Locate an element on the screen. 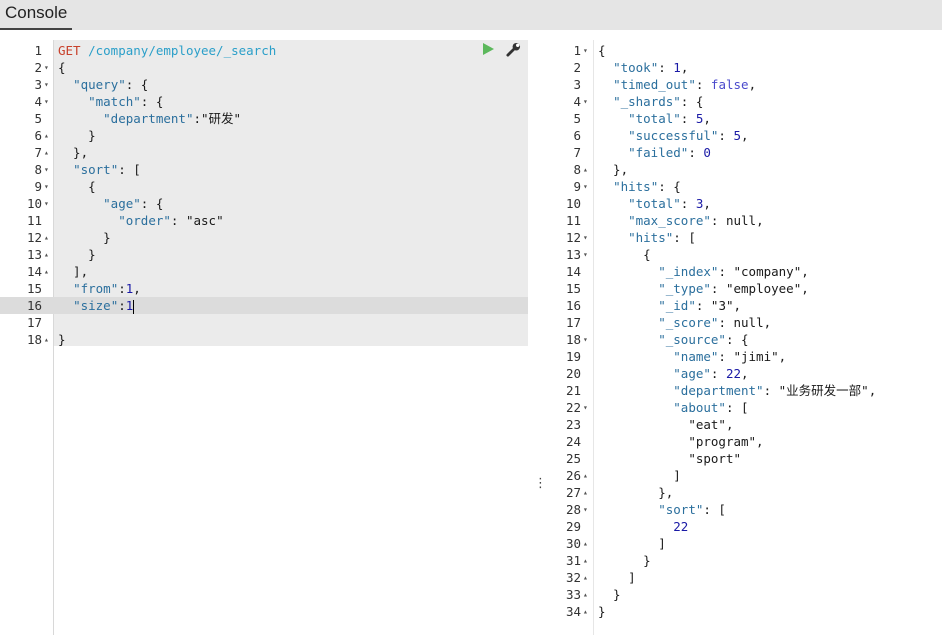 This screenshot has width=942, height=635. response-line: 27 ▴ }, is located at coordinates (743, 492).